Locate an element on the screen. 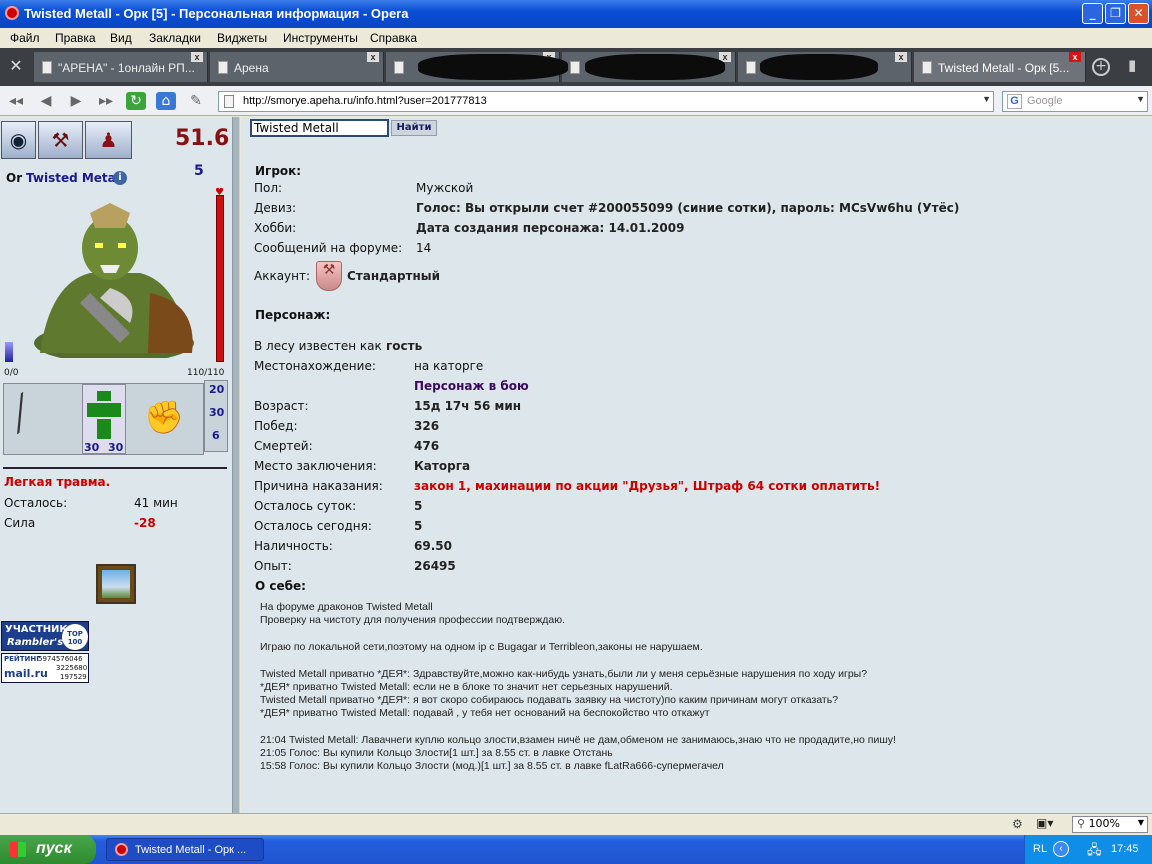 This screenshot has height=864, width=1152. wins-value: 326 is located at coordinates (427, 426).